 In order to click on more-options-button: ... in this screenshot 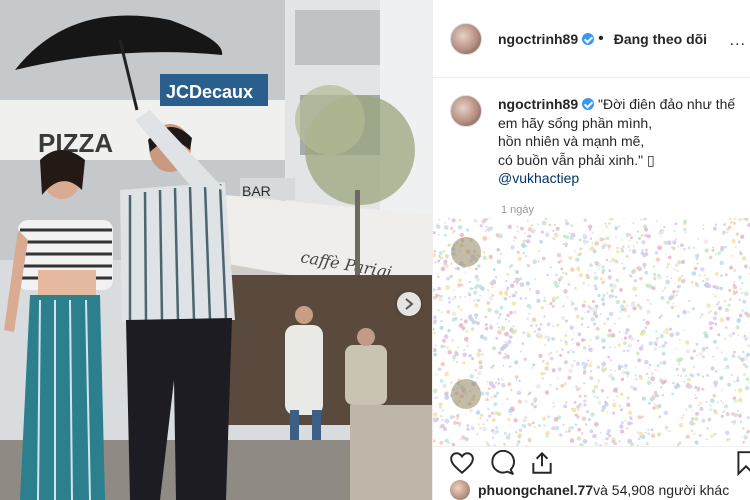, I will do `click(738, 41)`.